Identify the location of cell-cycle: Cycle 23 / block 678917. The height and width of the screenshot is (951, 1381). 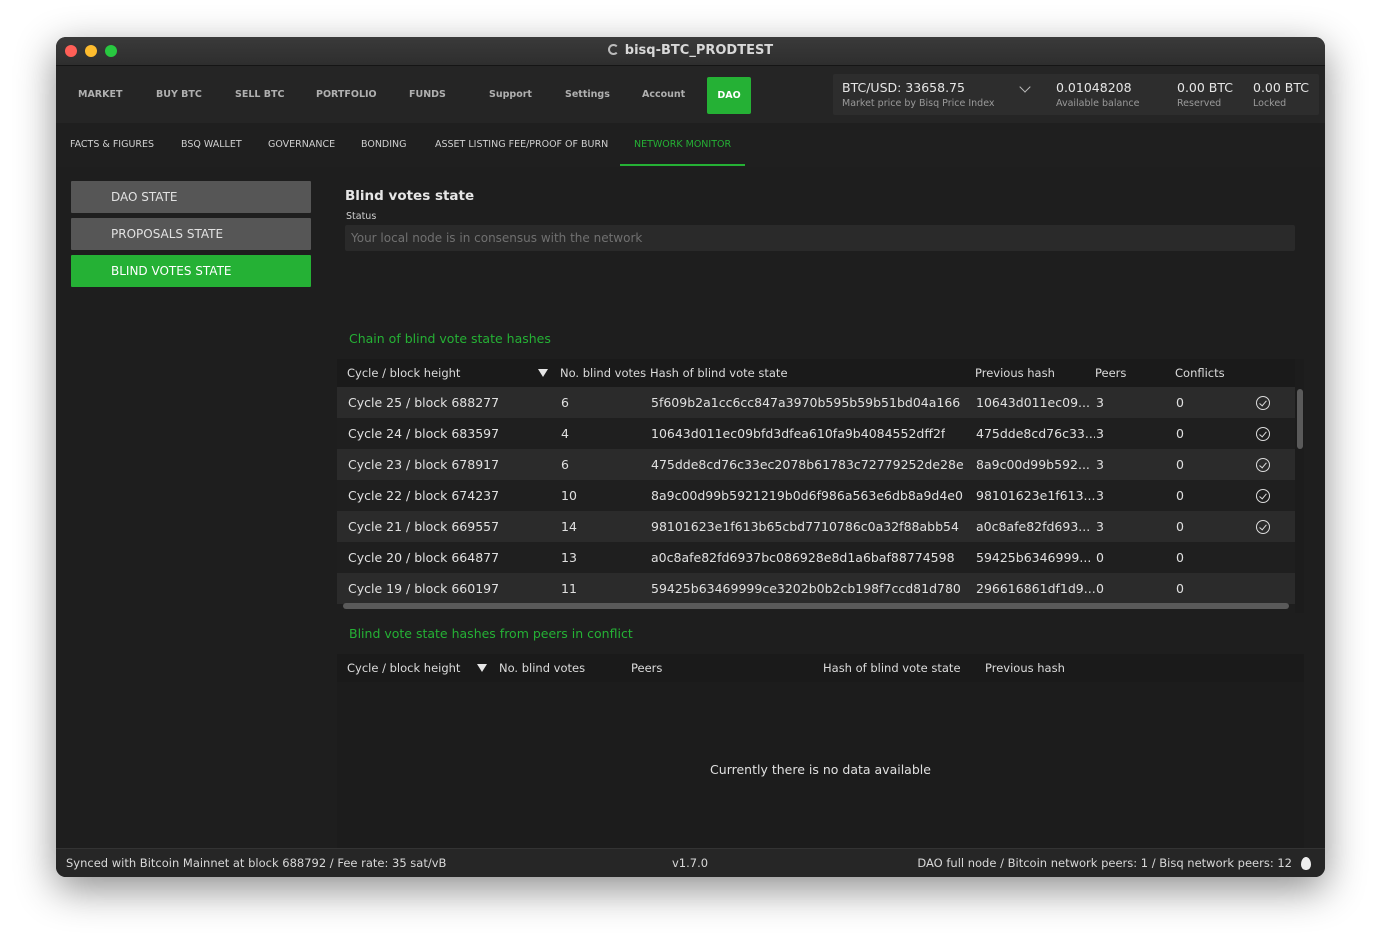
(424, 464).